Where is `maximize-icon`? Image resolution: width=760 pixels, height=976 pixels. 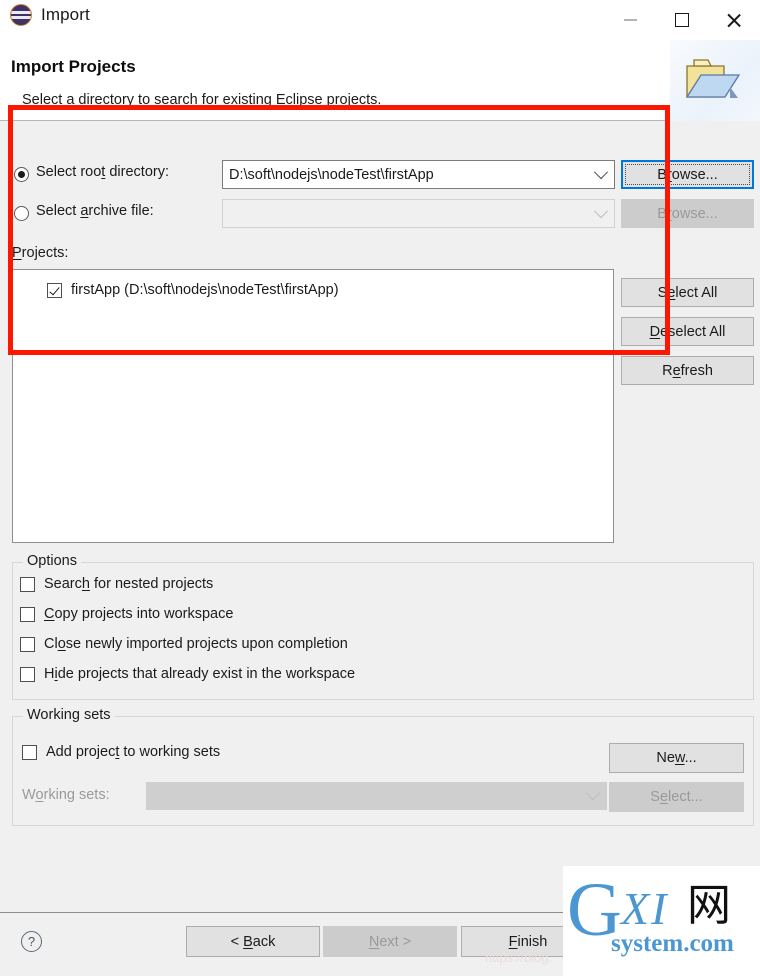
maximize-icon is located at coordinates (682, 20).